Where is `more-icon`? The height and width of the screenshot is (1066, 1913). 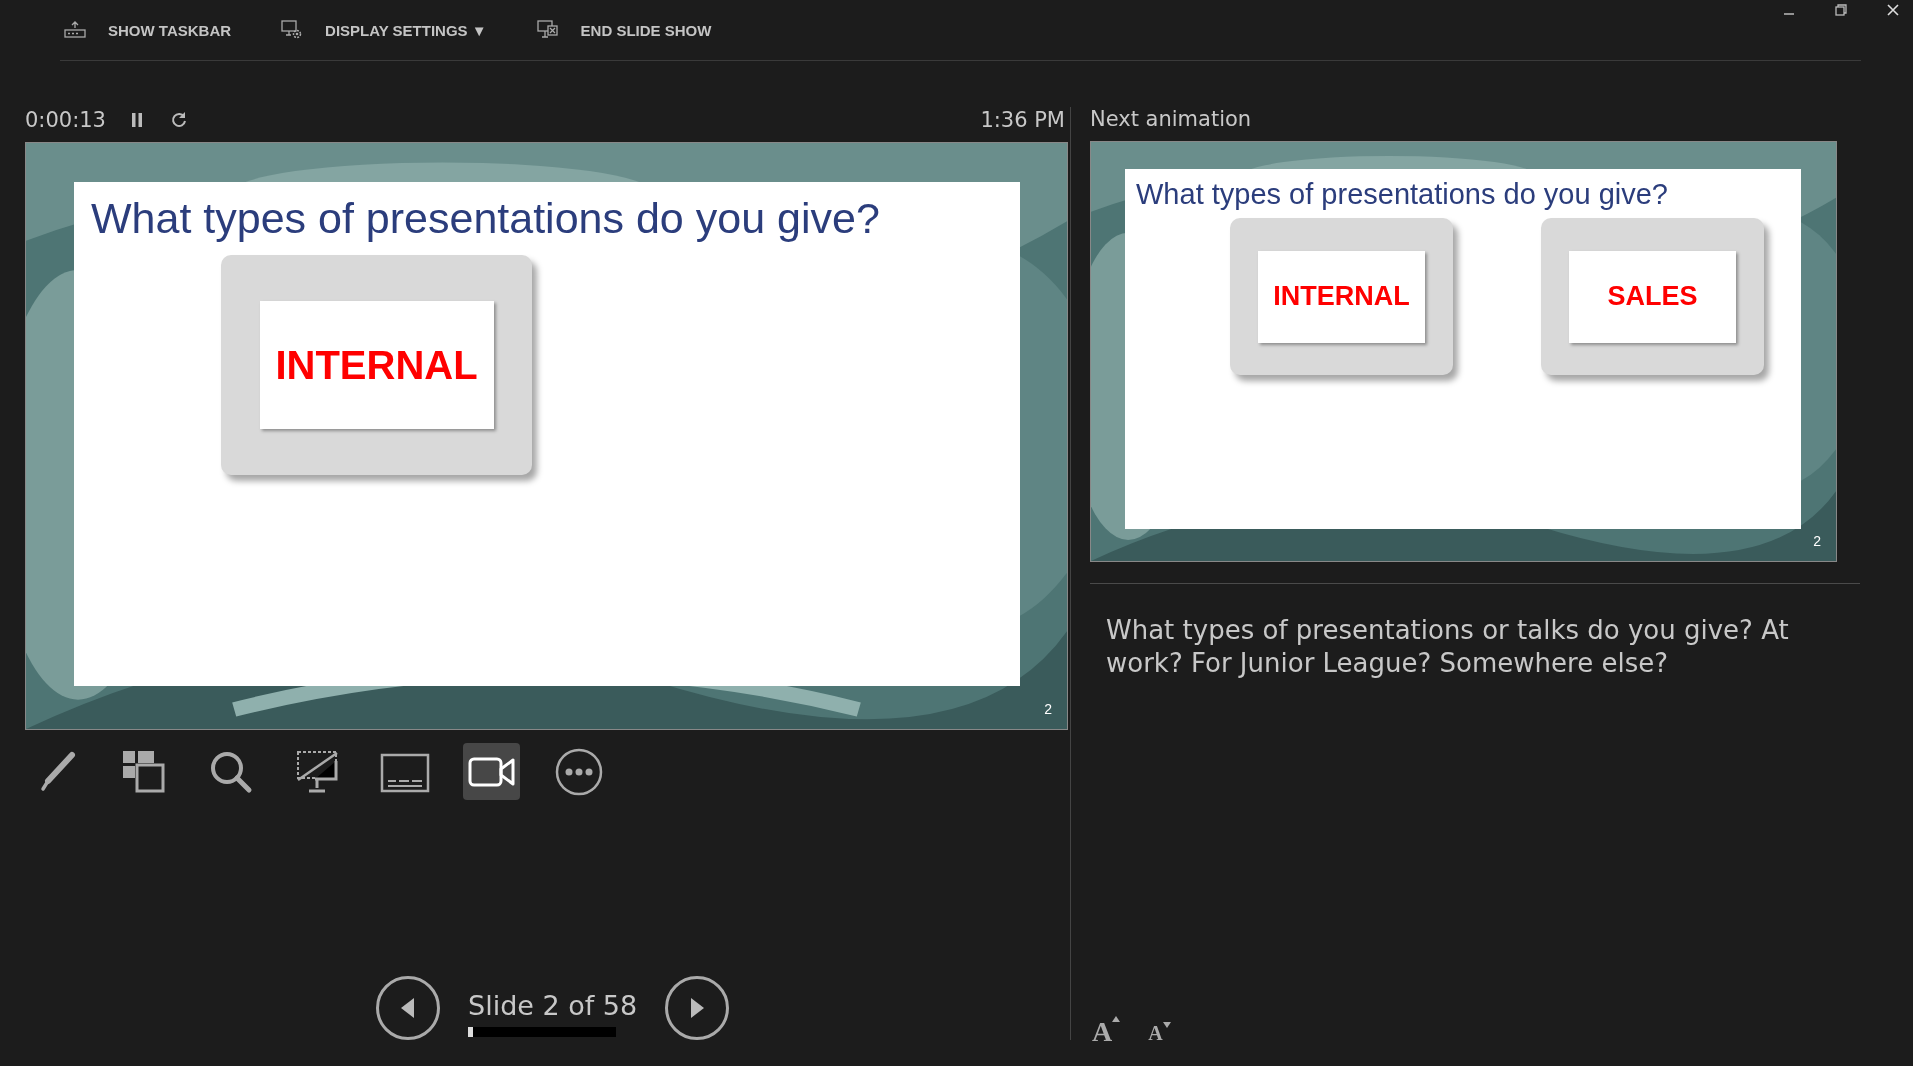
more-icon is located at coordinates (578, 771).